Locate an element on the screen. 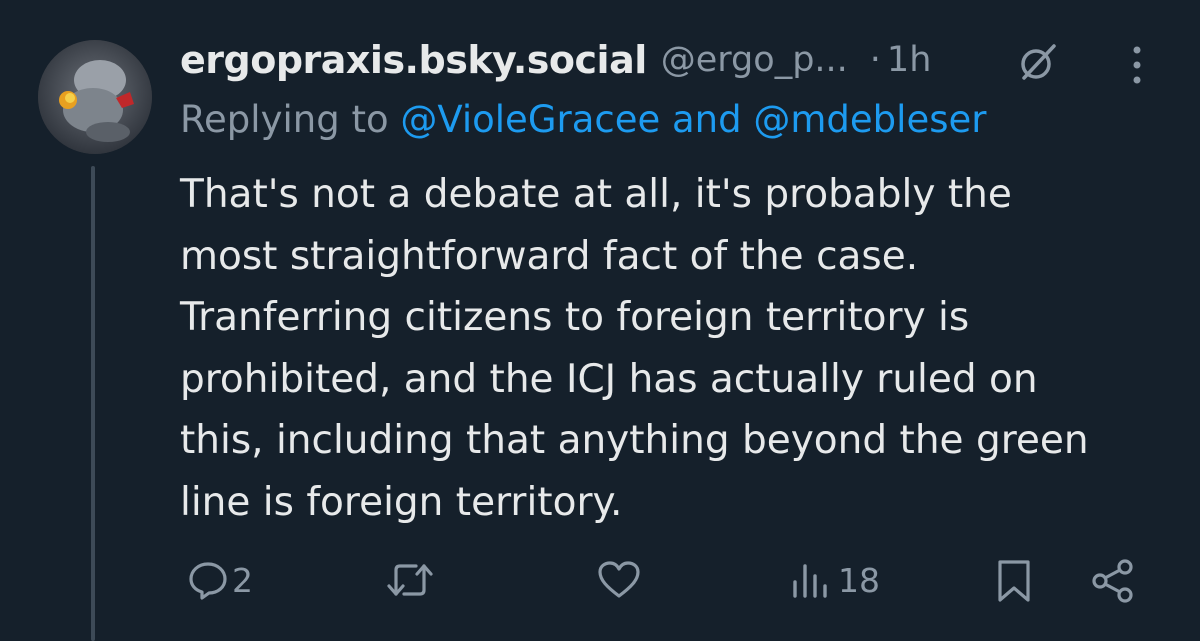 Image resolution: width=1200 pixels, height=641 pixels. bookmark-icon is located at coordinates (1014, 581).